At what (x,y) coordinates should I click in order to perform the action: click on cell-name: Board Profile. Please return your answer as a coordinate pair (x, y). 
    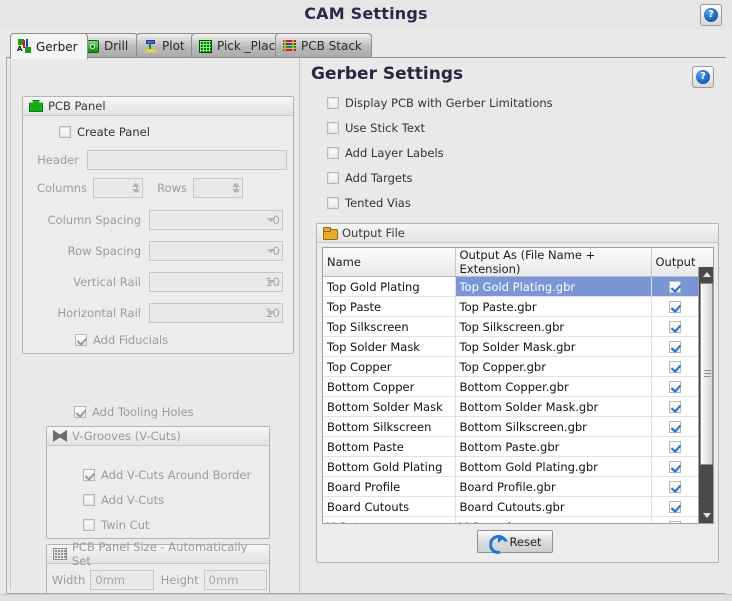
    Looking at the image, I should click on (389, 486).